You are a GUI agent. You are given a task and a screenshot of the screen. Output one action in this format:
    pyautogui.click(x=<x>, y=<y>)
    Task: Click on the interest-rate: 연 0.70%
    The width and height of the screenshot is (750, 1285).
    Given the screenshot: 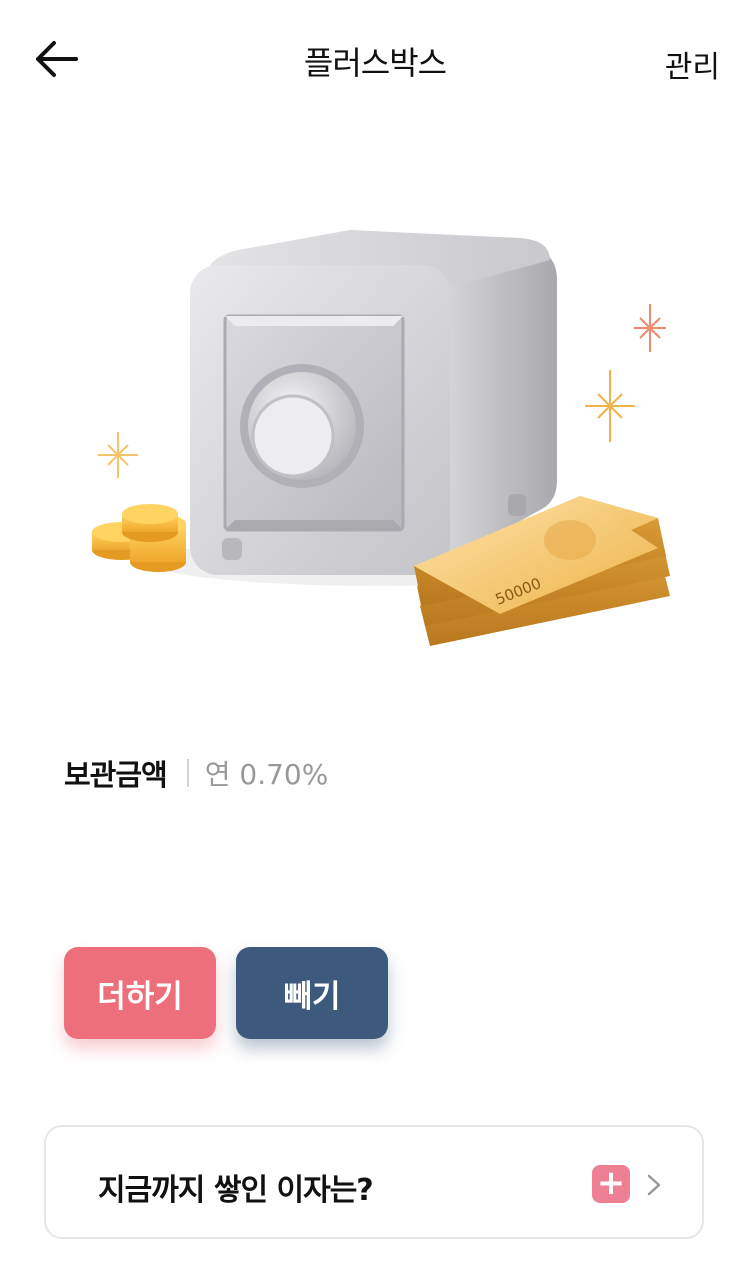 What is the action you would take?
    pyautogui.click(x=266, y=774)
    